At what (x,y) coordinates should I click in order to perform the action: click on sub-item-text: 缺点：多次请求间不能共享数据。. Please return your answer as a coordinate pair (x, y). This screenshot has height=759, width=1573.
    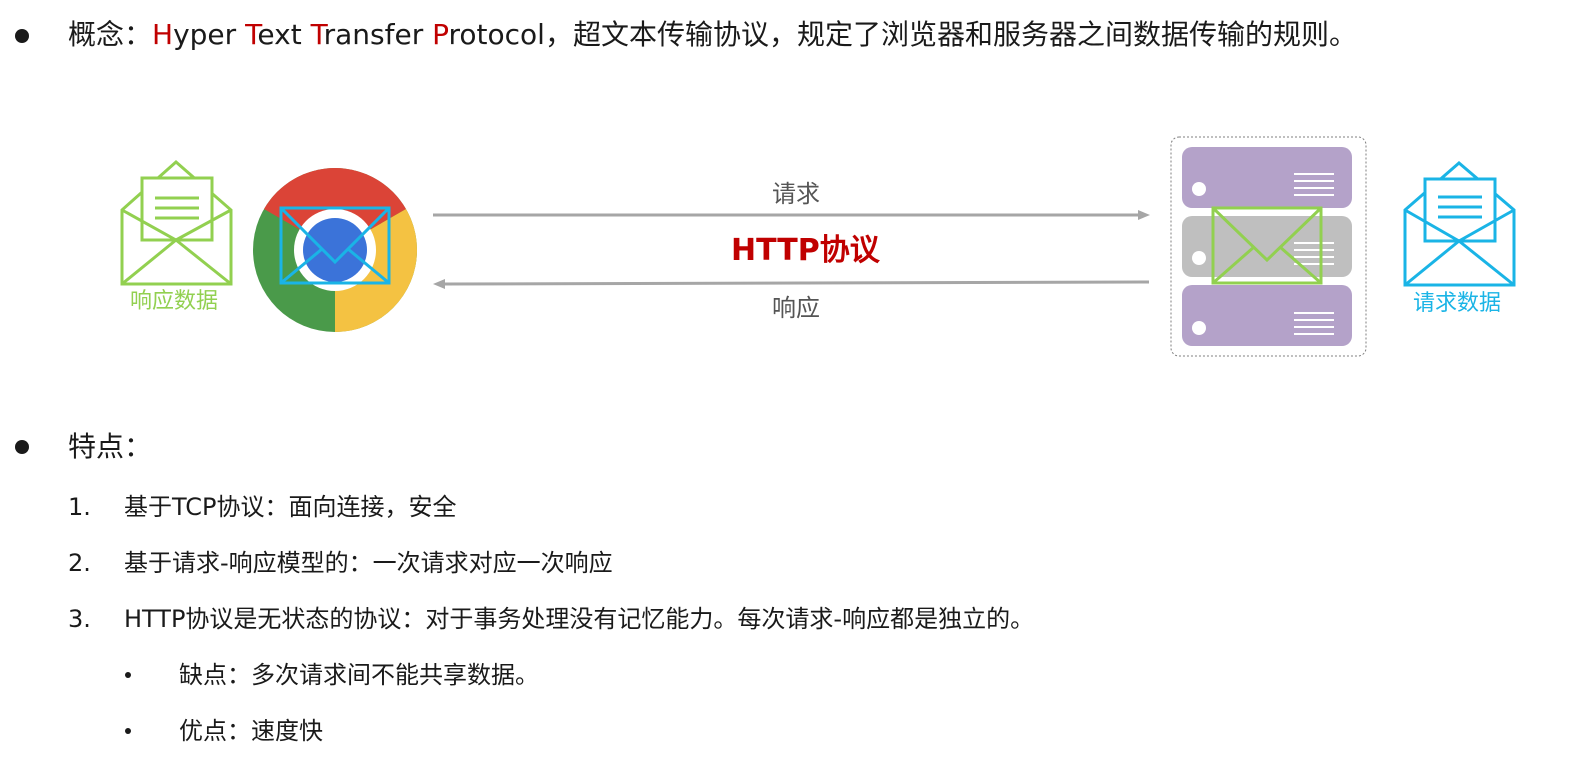
    Looking at the image, I should click on (359, 675).